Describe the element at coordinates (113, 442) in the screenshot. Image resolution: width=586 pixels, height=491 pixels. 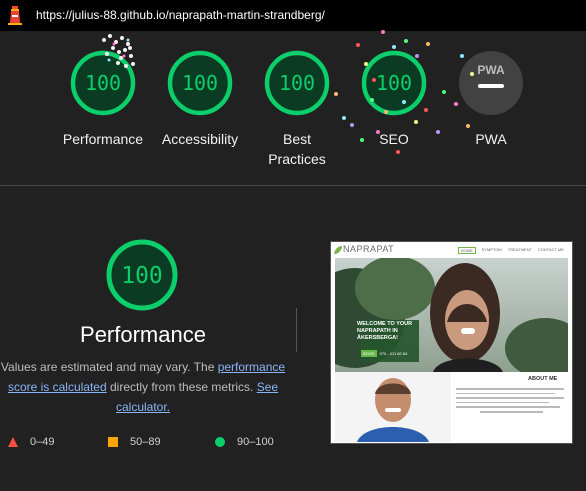
I see `square-icon` at that location.